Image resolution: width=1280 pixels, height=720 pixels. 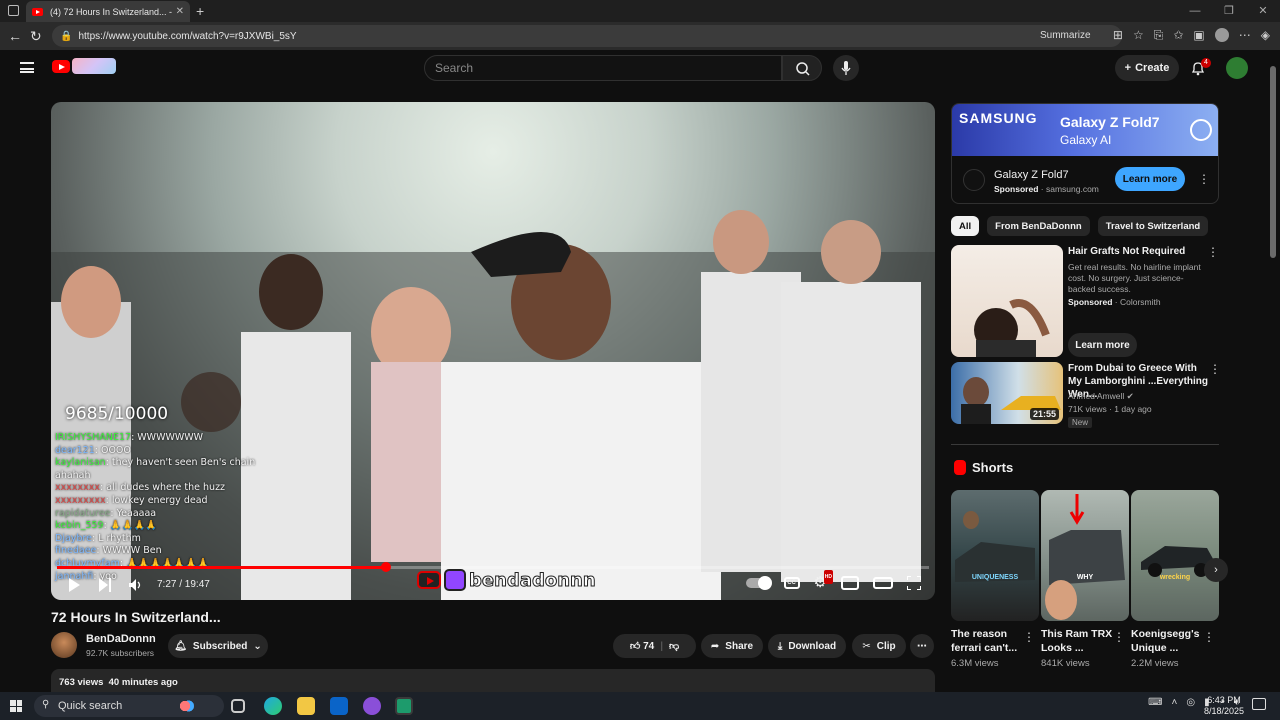 I want to click on back-icon: ←, so click(x=15, y=36).